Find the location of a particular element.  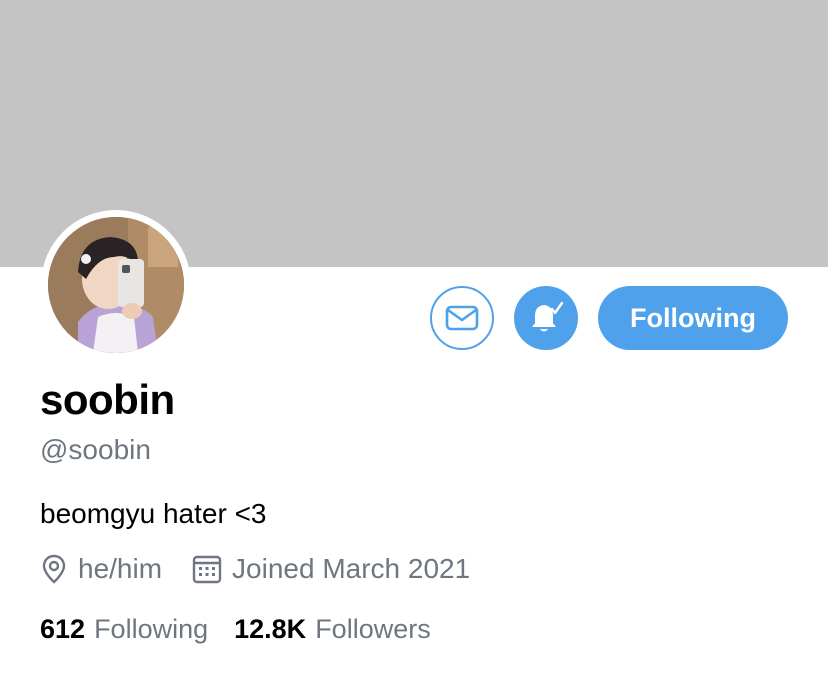

location-item: he/him is located at coordinates (101, 569).